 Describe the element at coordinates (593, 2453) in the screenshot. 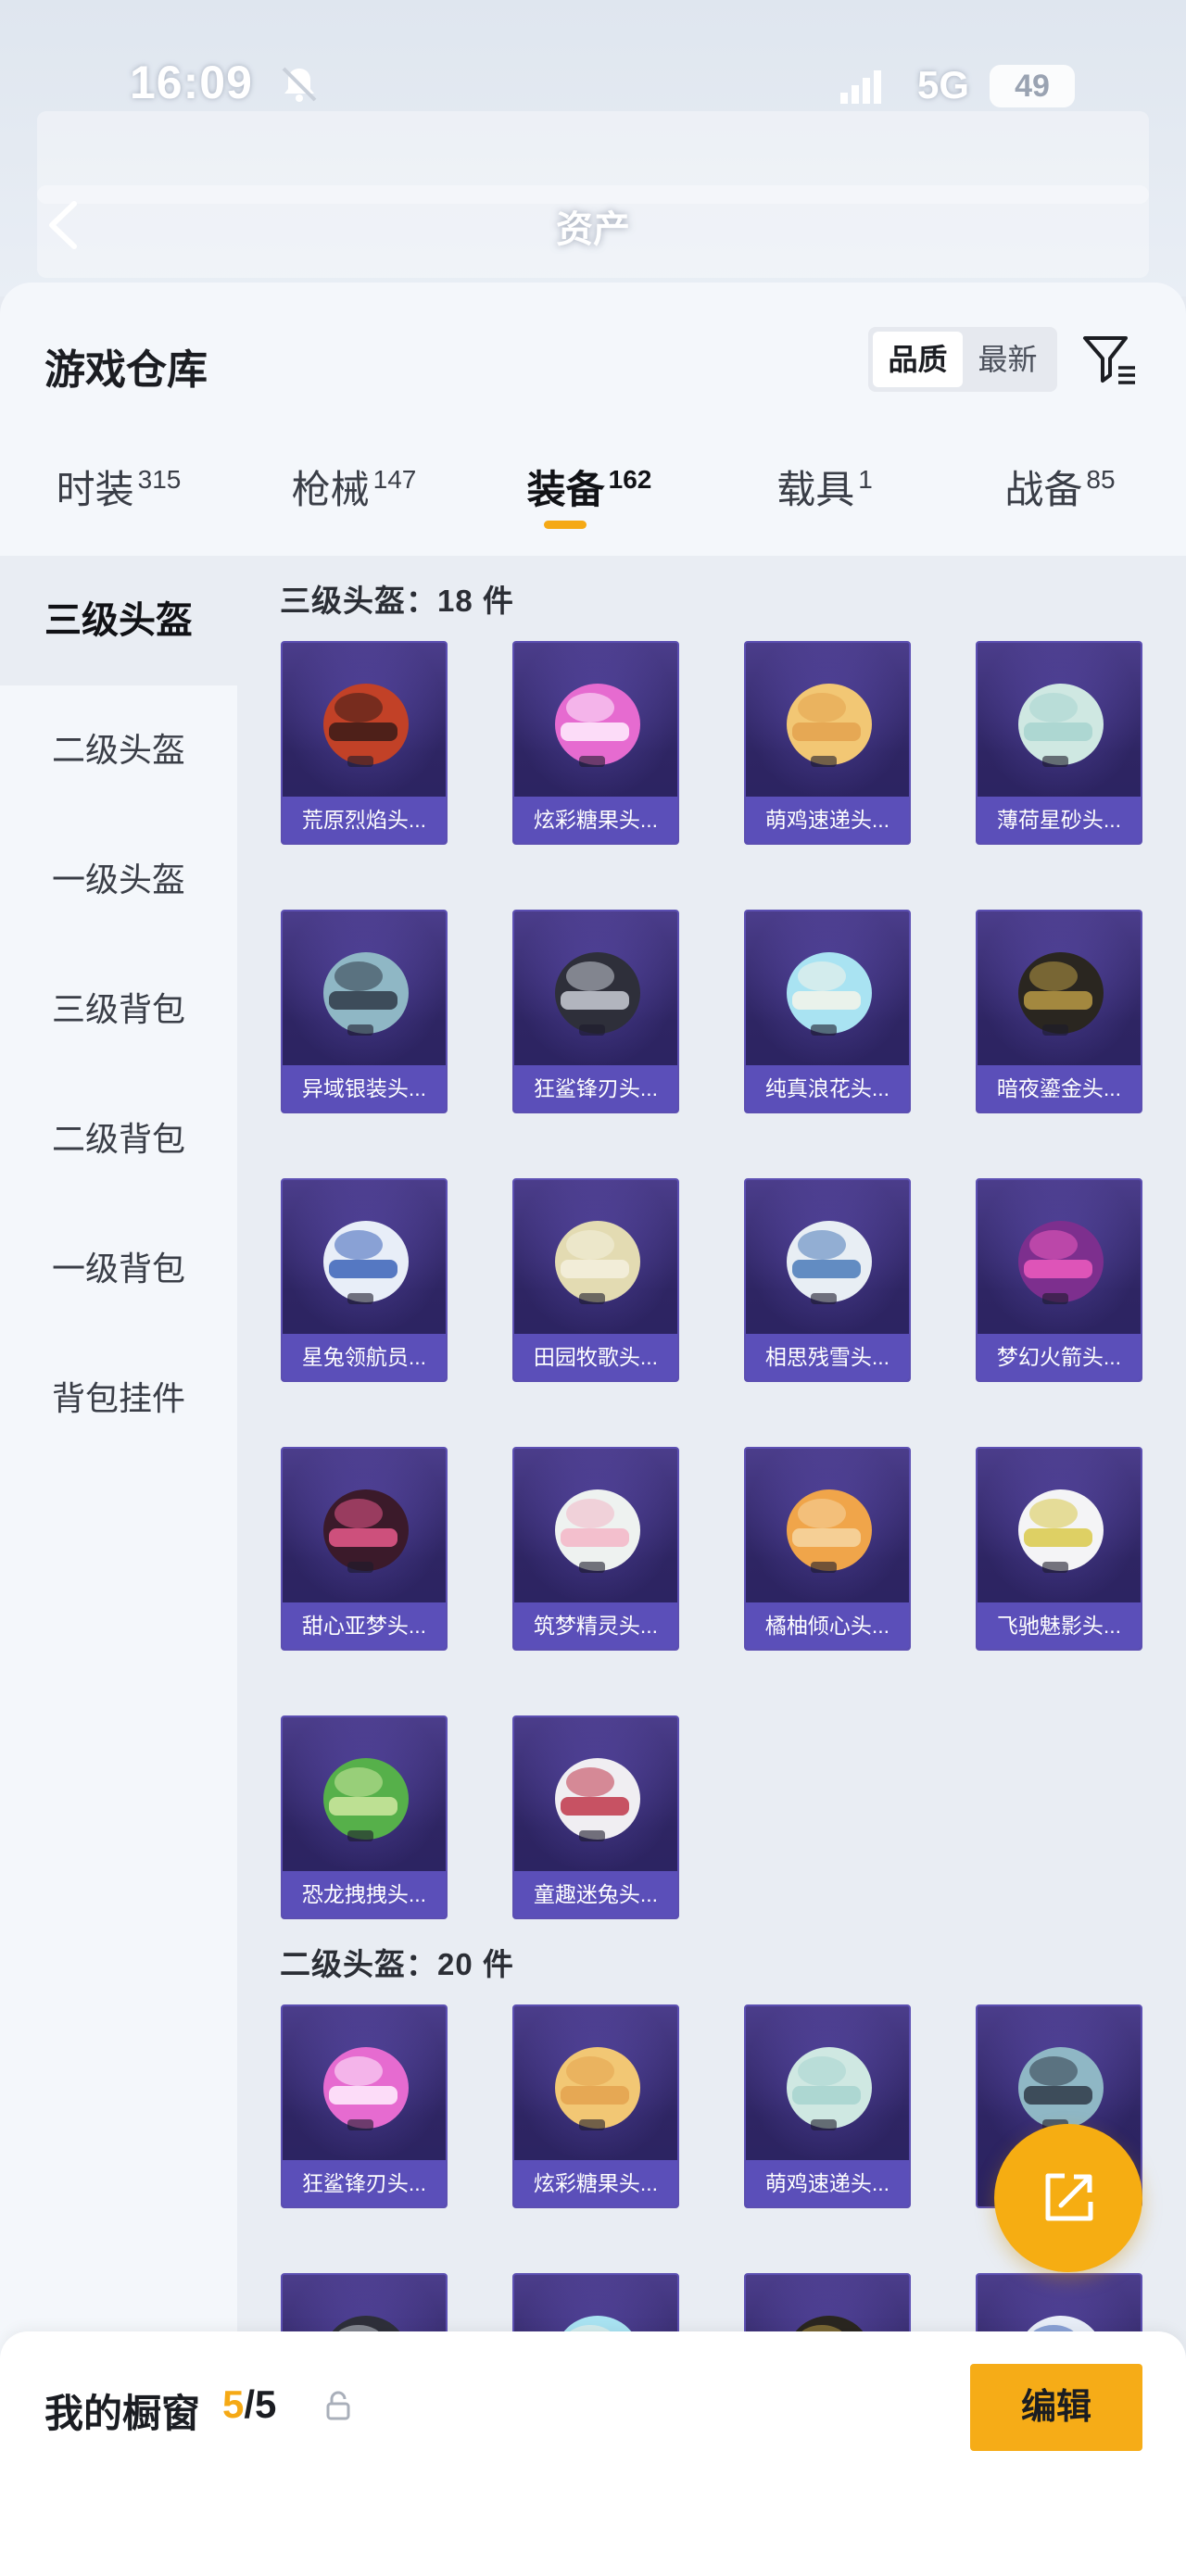

I see `showcase-bar: 我的橱窗 5/5 编辑` at that location.